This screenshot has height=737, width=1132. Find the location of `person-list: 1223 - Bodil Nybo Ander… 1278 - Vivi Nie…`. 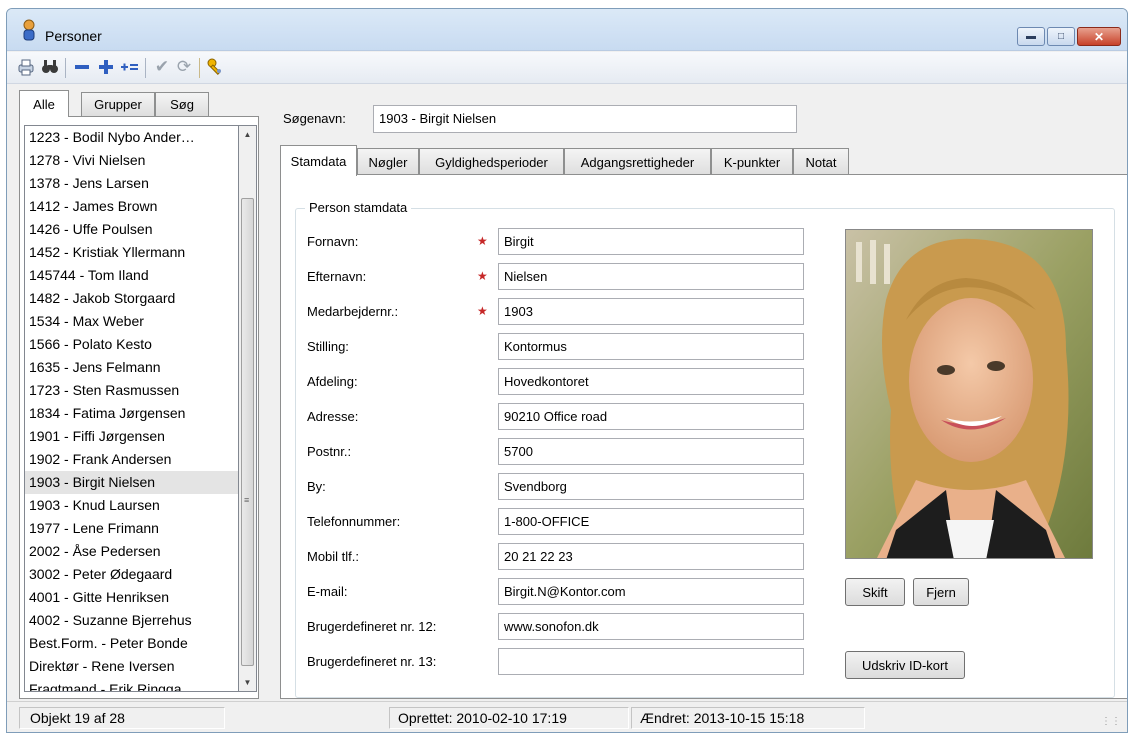

person-list: 1223 - Bodil Nybo Ander… 1278 - Vivi Nie… is located at coordinates (131, 408).